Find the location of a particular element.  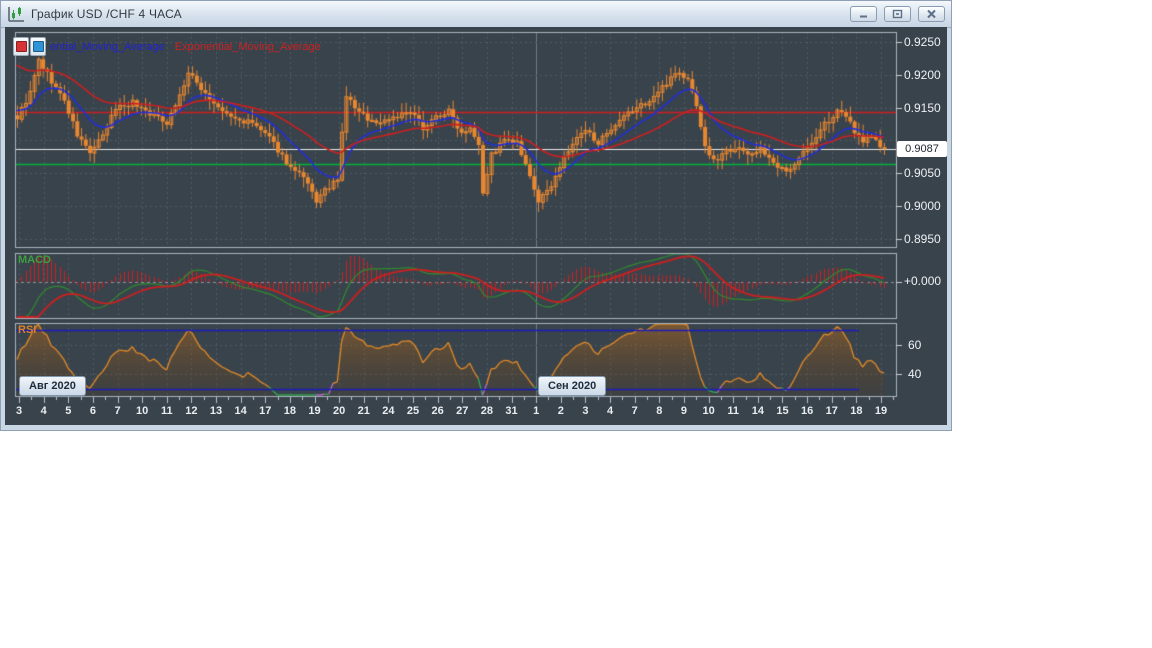

minimize-button is located at coordinates (863, 14).